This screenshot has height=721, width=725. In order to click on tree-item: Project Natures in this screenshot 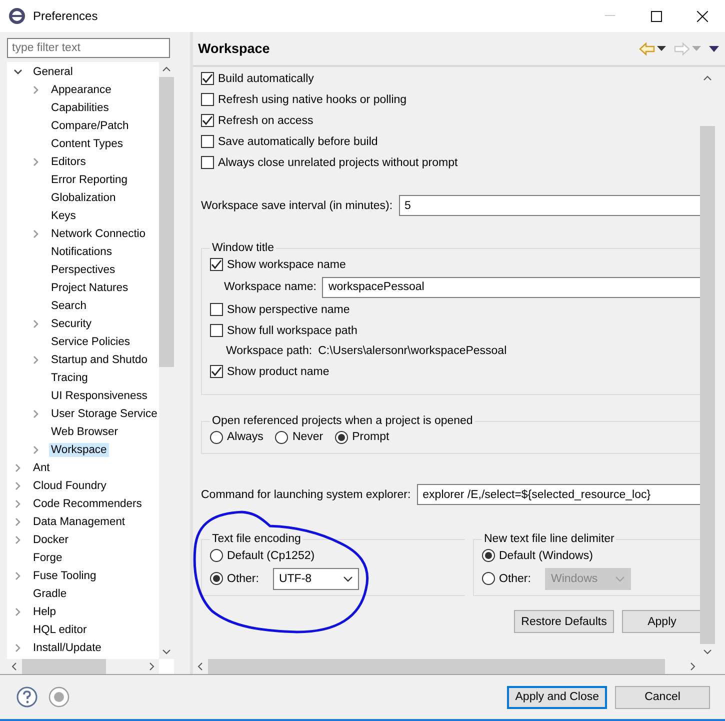, I will do `click(89, 288)`.